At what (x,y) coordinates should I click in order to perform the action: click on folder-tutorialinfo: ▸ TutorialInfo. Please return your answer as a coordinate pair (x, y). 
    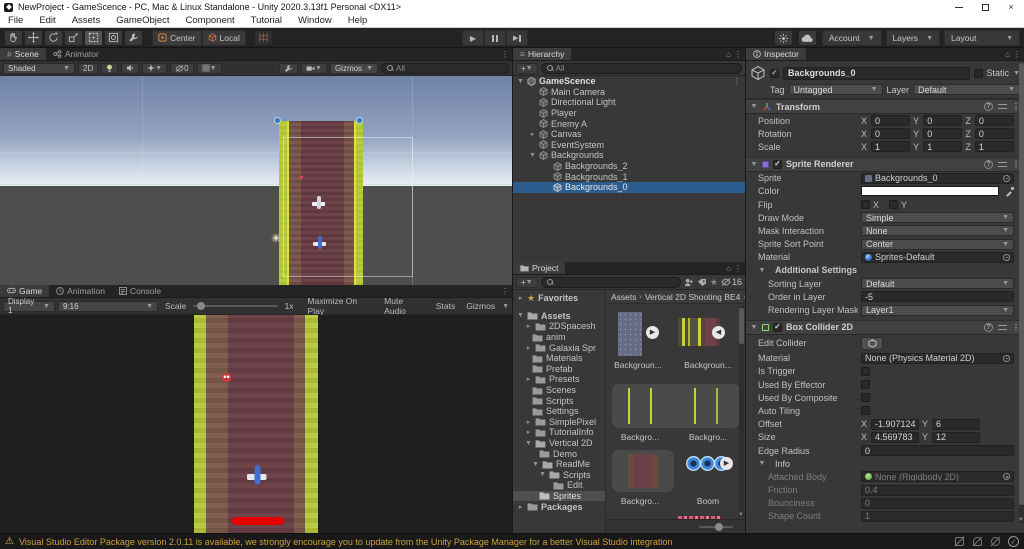
    Looking at the image, I should click on (559, 432).